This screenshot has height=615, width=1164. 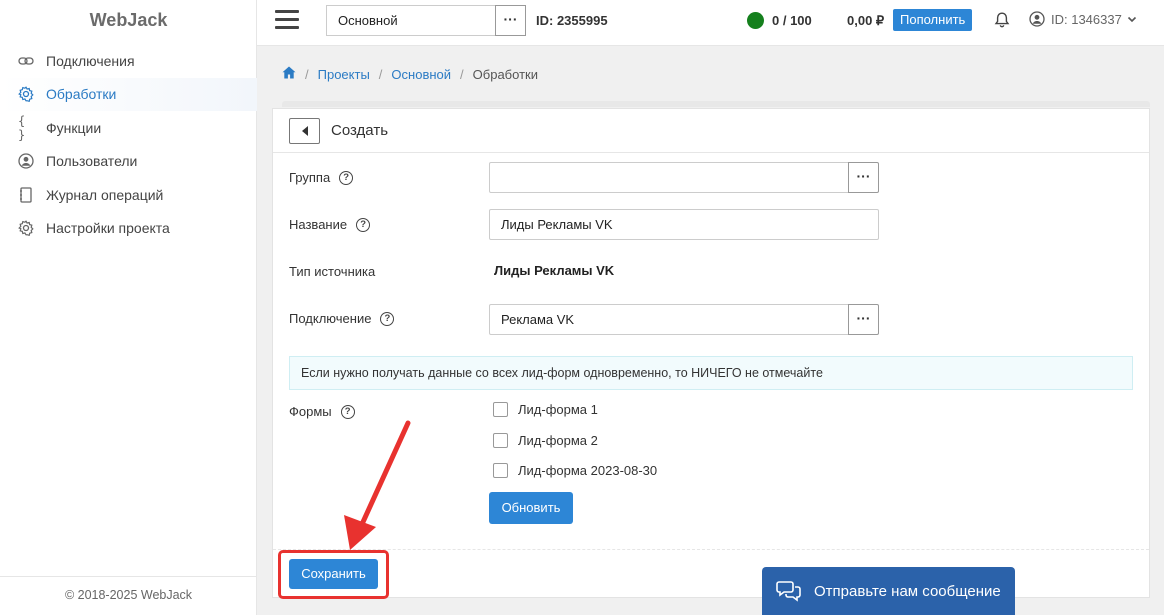 I want to click on chat-bubbles-icon, so click(x=788, y=591).